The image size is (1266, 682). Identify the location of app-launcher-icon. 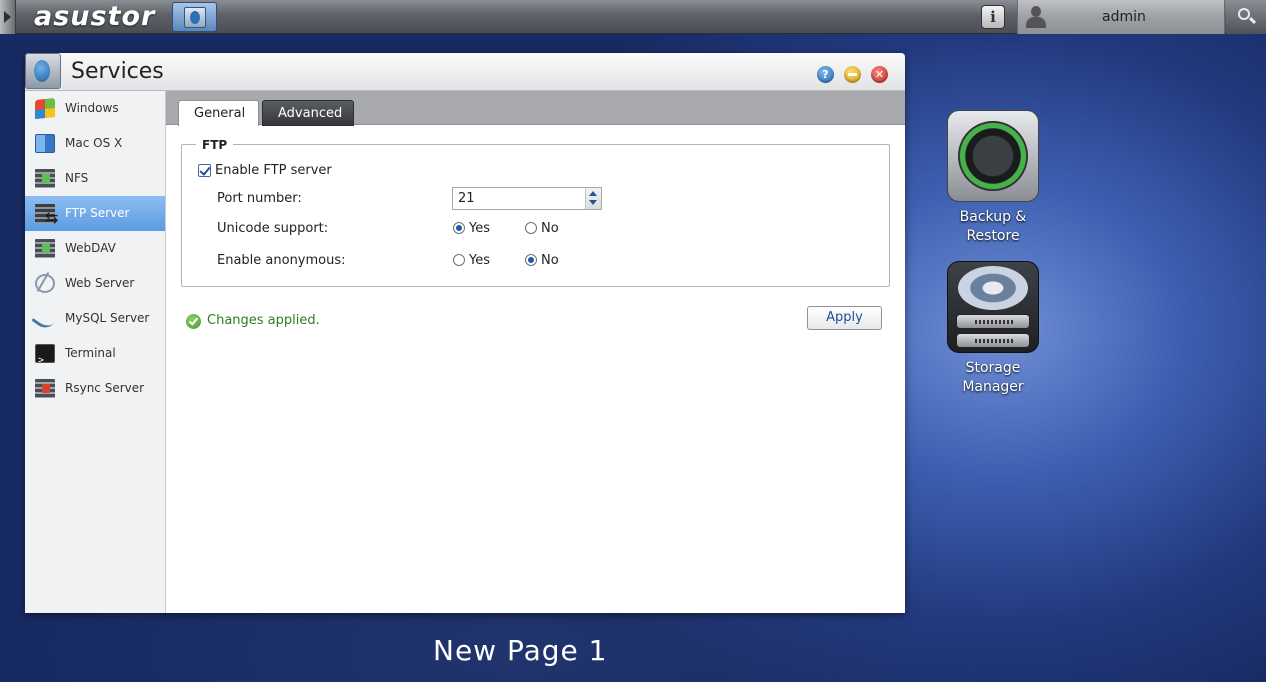
(195, 17).